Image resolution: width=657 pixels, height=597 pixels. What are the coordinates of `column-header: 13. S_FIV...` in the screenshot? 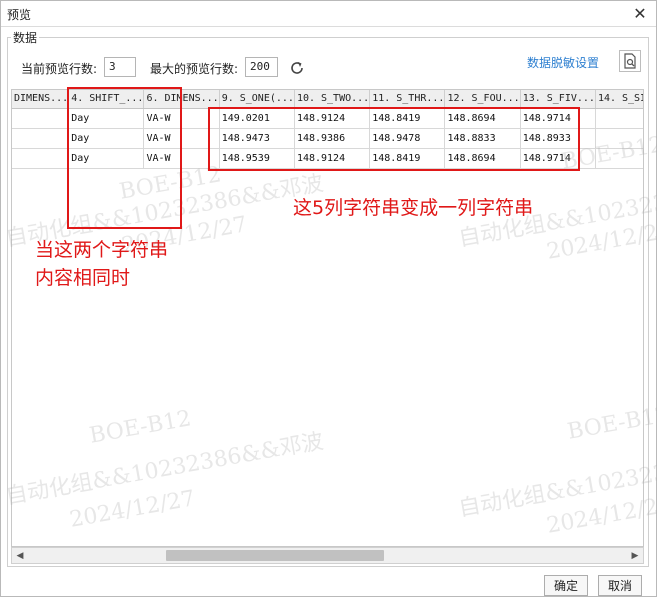 It's located at (558, 99).